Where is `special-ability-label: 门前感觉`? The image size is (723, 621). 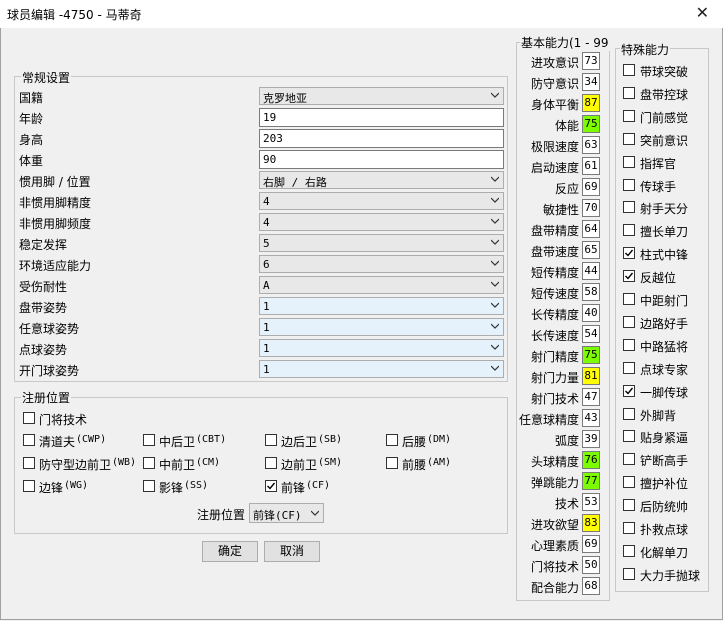 special-ability-label: 门前感觉 is located at coordinates (664, 117).